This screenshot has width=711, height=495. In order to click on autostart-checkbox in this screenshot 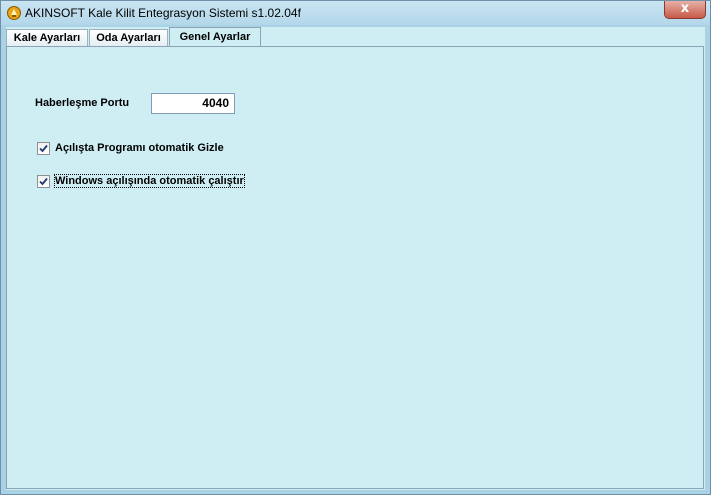, I will do `click(43, 181)`.